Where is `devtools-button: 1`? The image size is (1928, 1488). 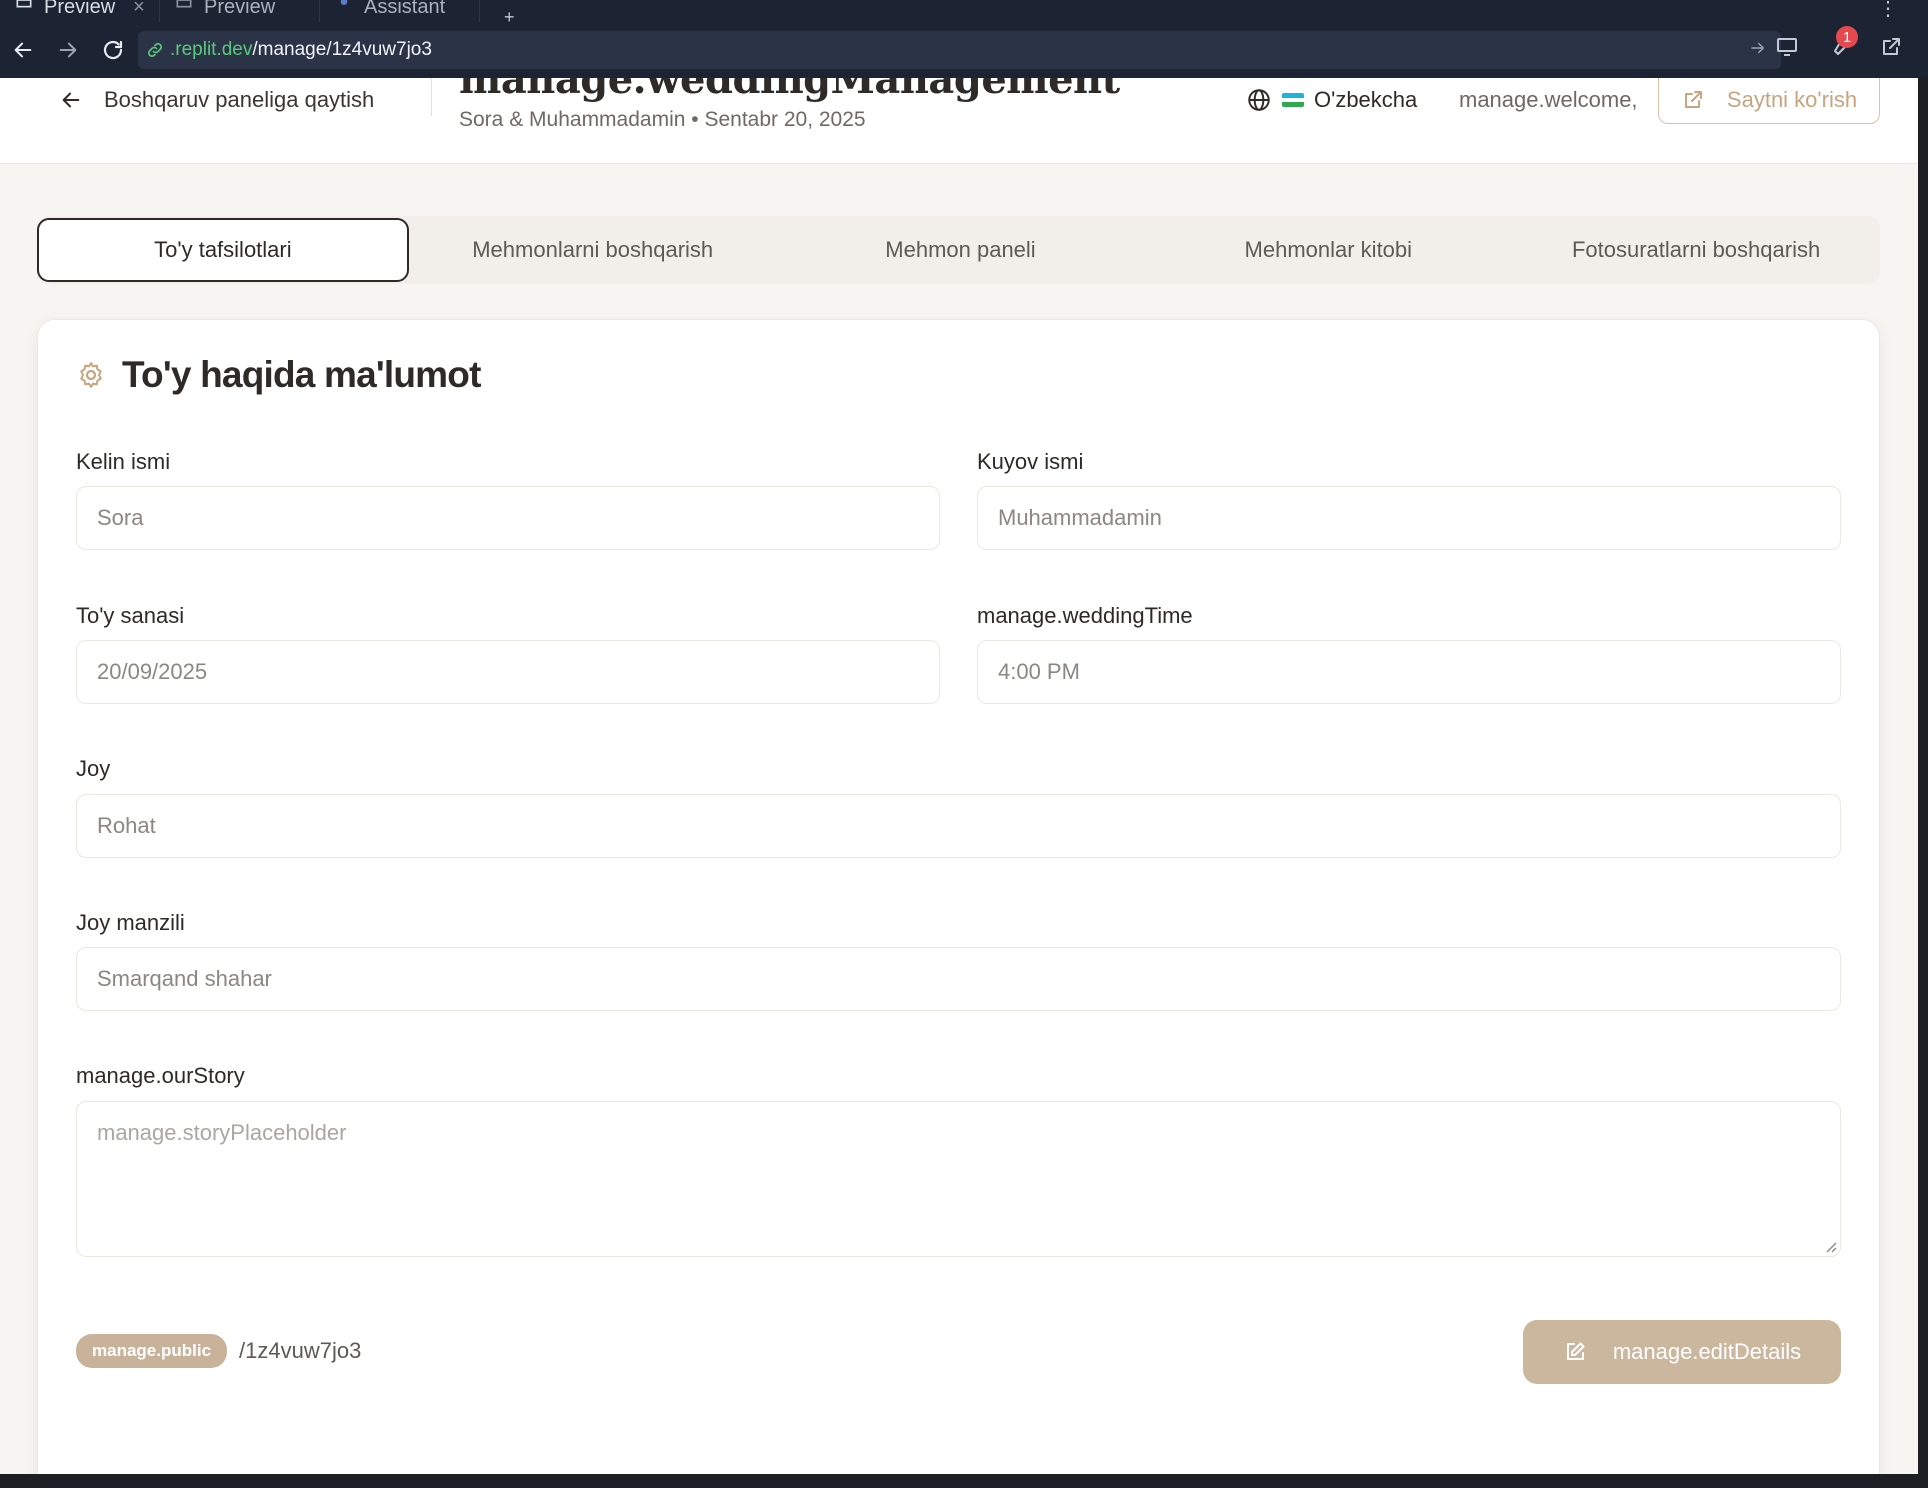 devtools-button: 1 is located at coordinates (1840, 45).